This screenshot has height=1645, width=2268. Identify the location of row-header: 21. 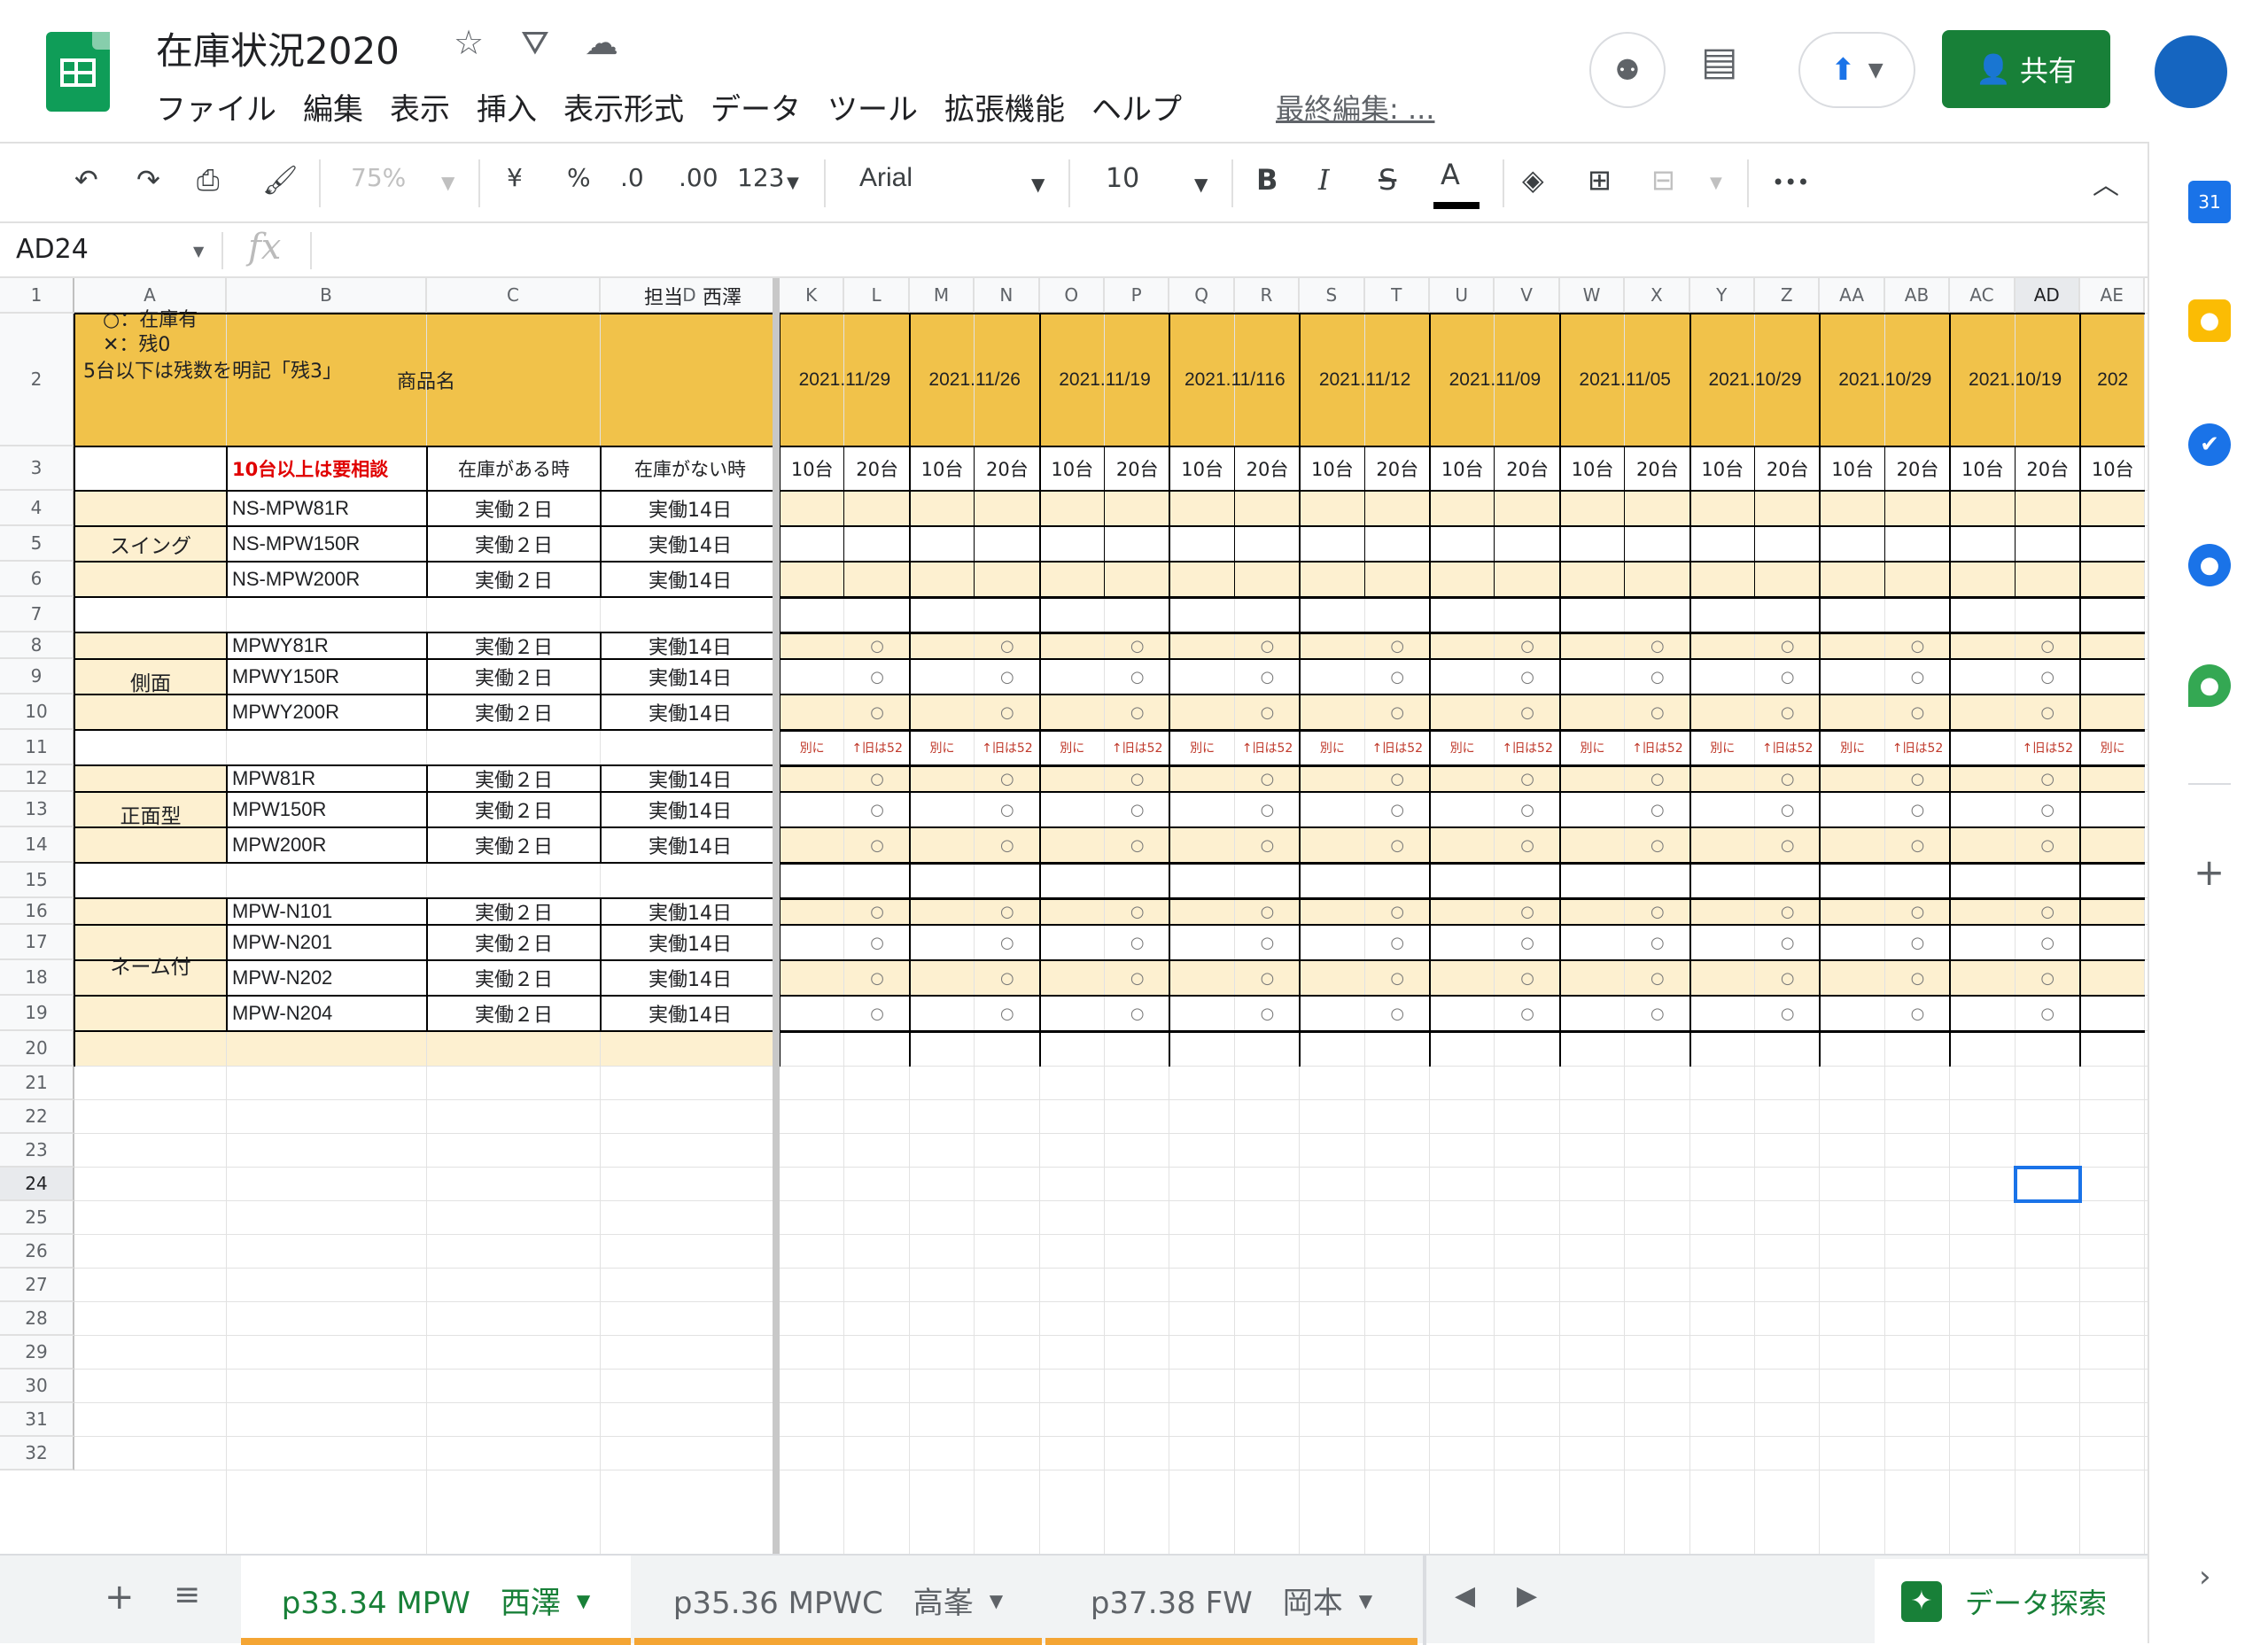
(37, 1083).